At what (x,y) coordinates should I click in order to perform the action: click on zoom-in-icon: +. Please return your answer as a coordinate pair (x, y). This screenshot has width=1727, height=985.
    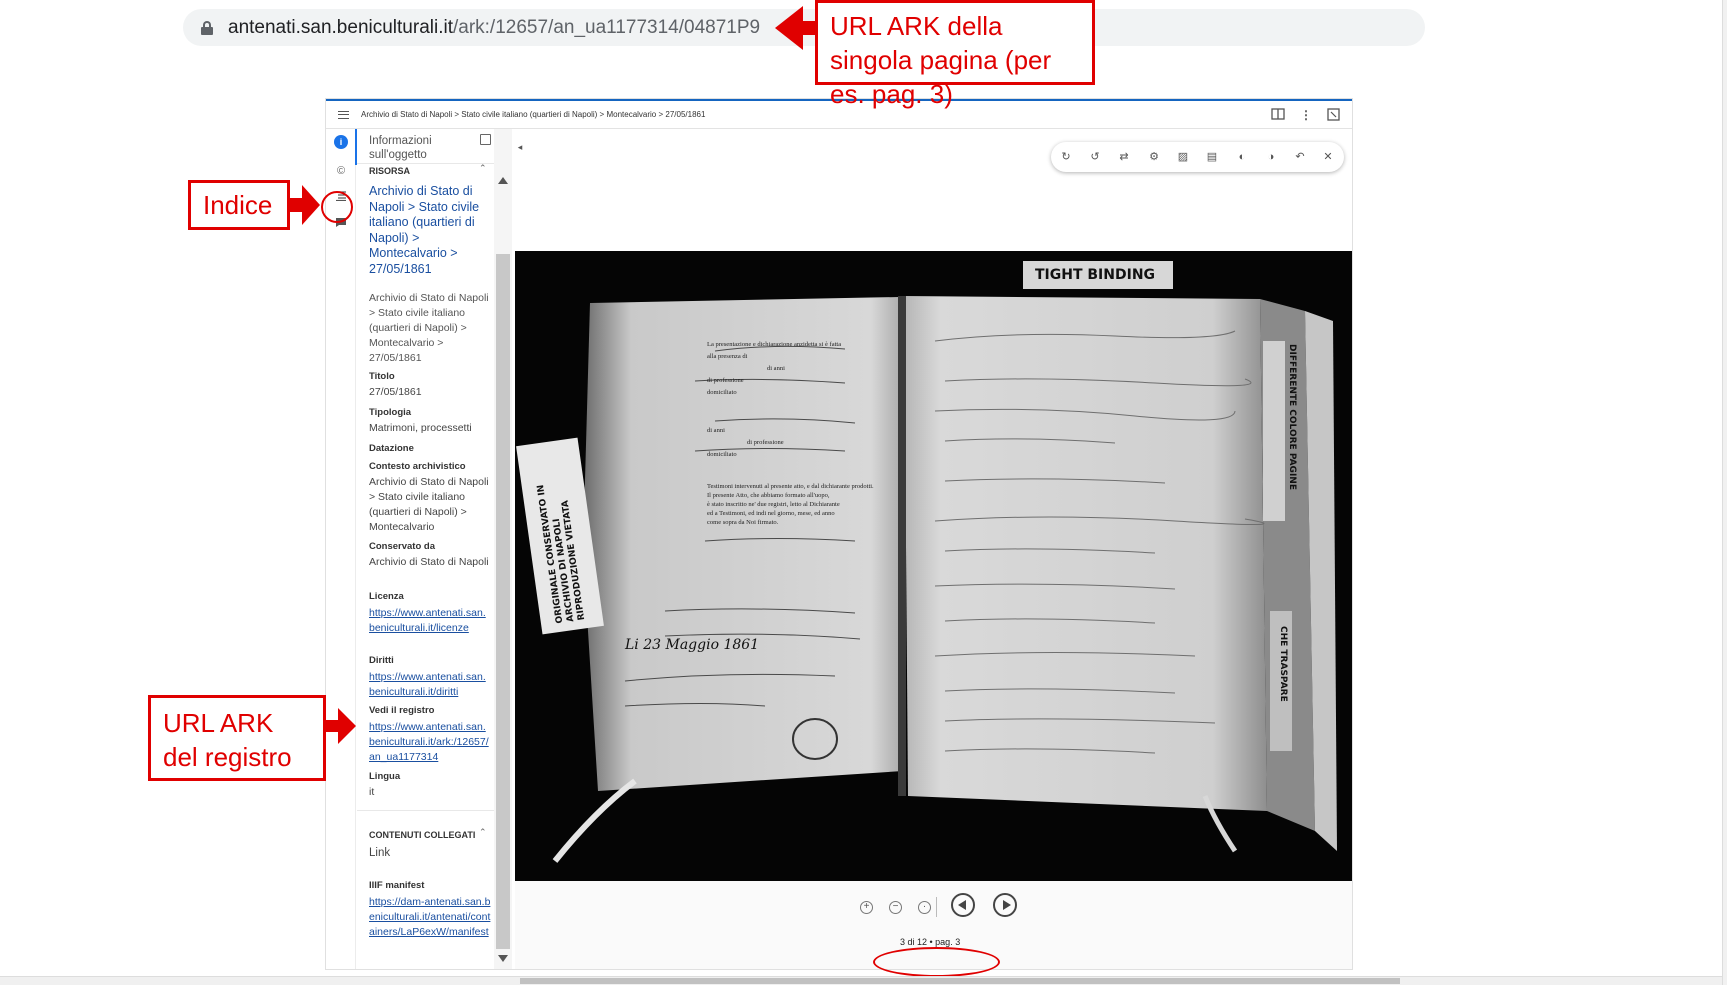
    Looking at the image, I should click on (866, 907).